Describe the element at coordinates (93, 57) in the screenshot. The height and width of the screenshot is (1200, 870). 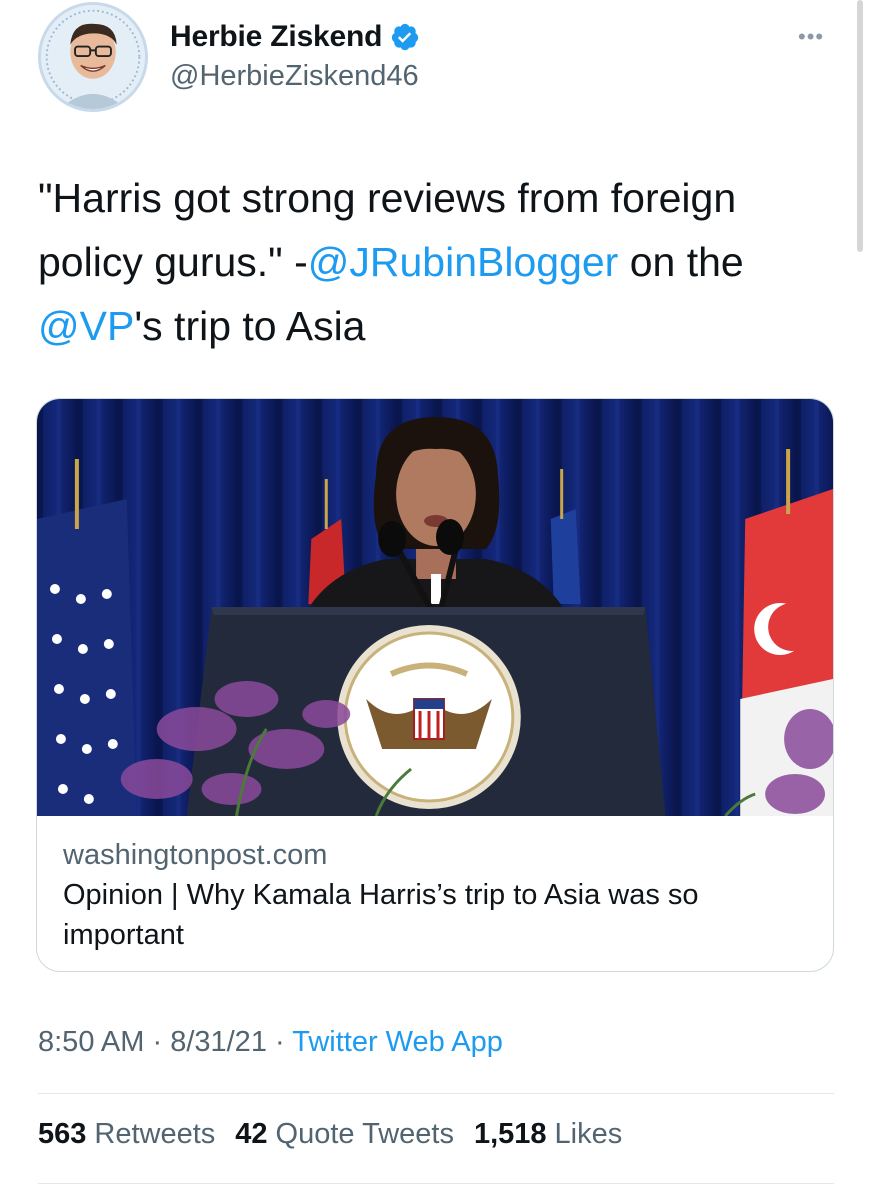
I see `avatar` at that location.